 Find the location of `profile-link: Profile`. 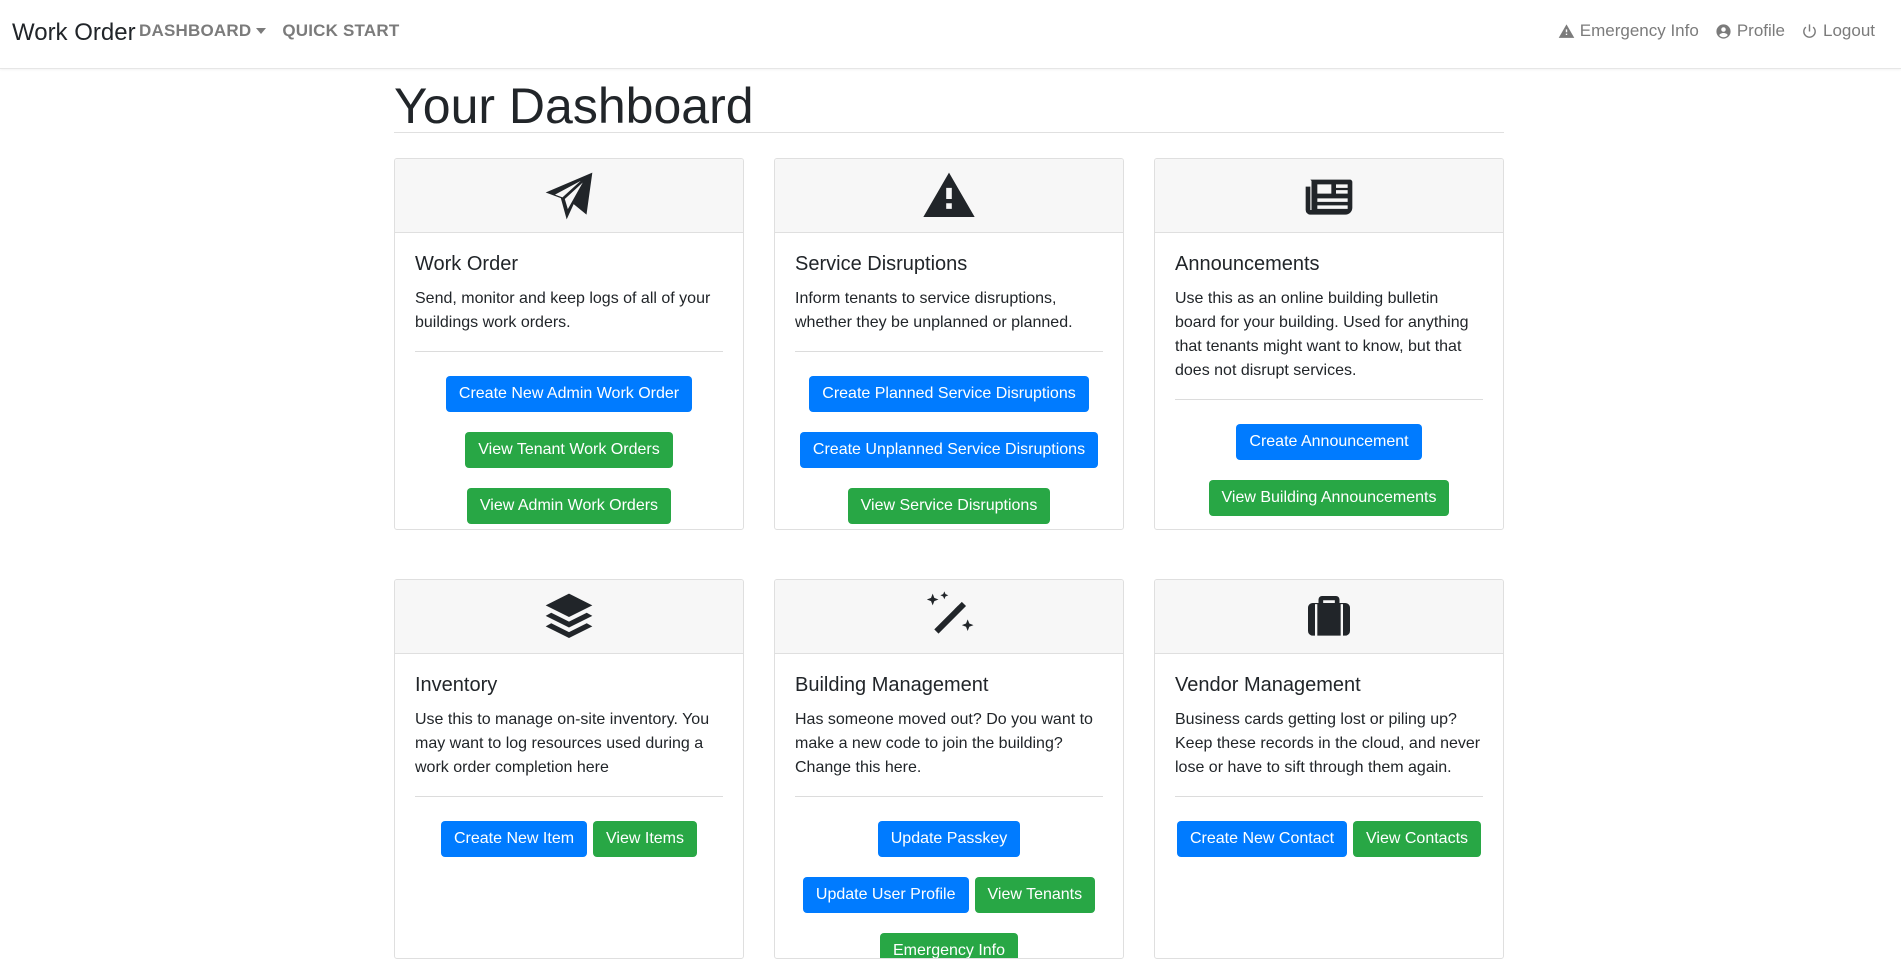

profile-link: Profile is located at coordinates (1750, 31).